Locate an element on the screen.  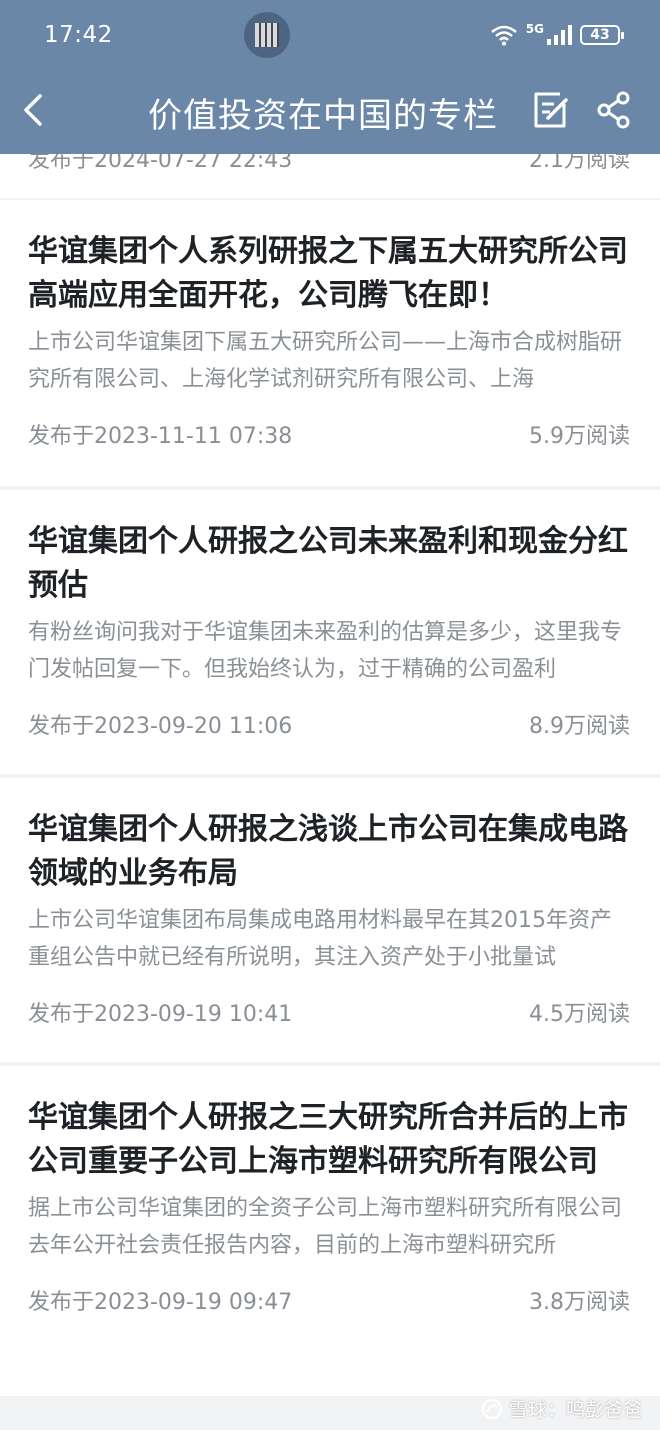
status-bar: 17:42 5G 43 is located at coordinates (330, 34).